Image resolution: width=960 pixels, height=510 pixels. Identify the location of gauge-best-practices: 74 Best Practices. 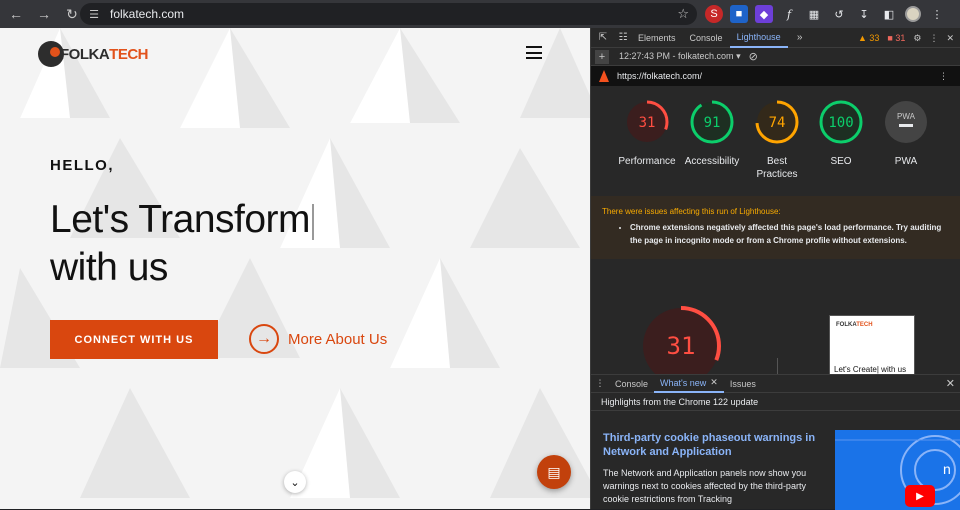
(777, 140).